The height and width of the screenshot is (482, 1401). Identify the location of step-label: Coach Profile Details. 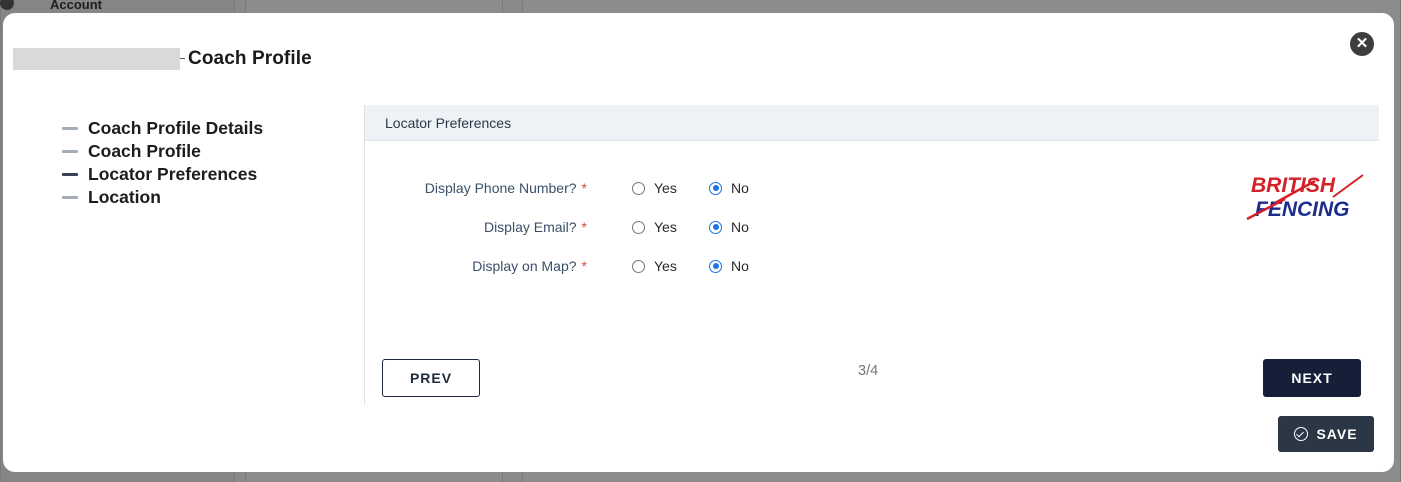
(176, 128).